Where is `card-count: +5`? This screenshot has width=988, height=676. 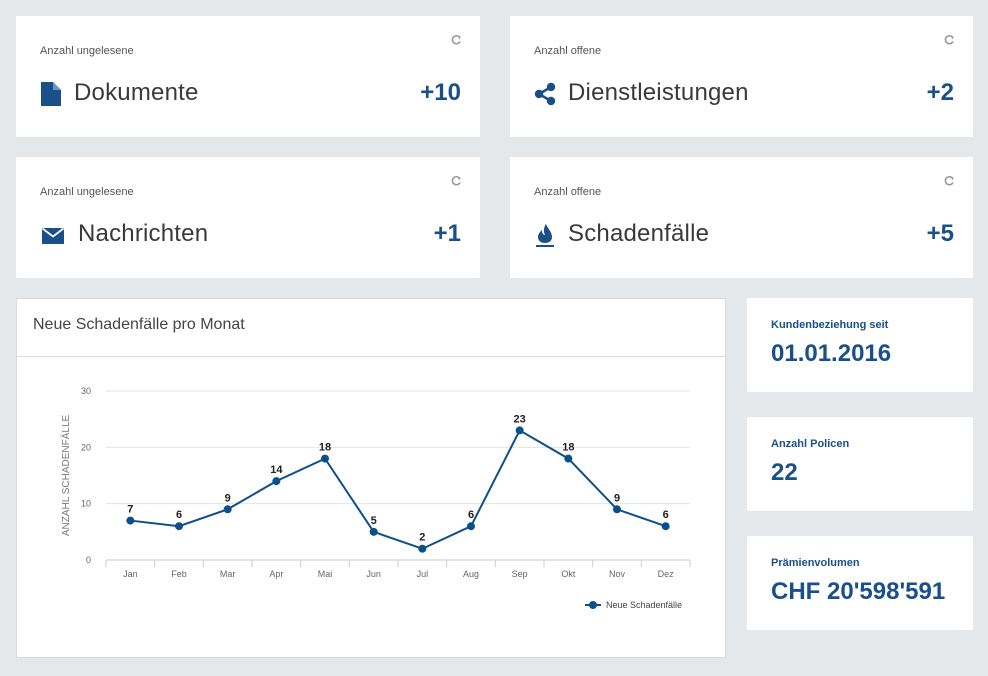
card-count: +5 is located at coordinates (940, 233).